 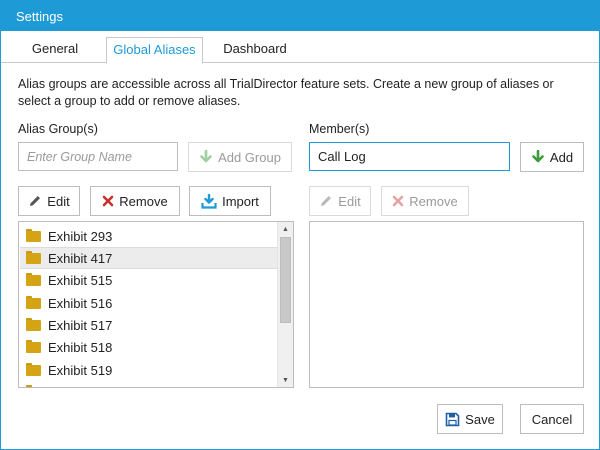 I want to click on alias-groups-label: Alias Group(s), so click(x=58, y=129).